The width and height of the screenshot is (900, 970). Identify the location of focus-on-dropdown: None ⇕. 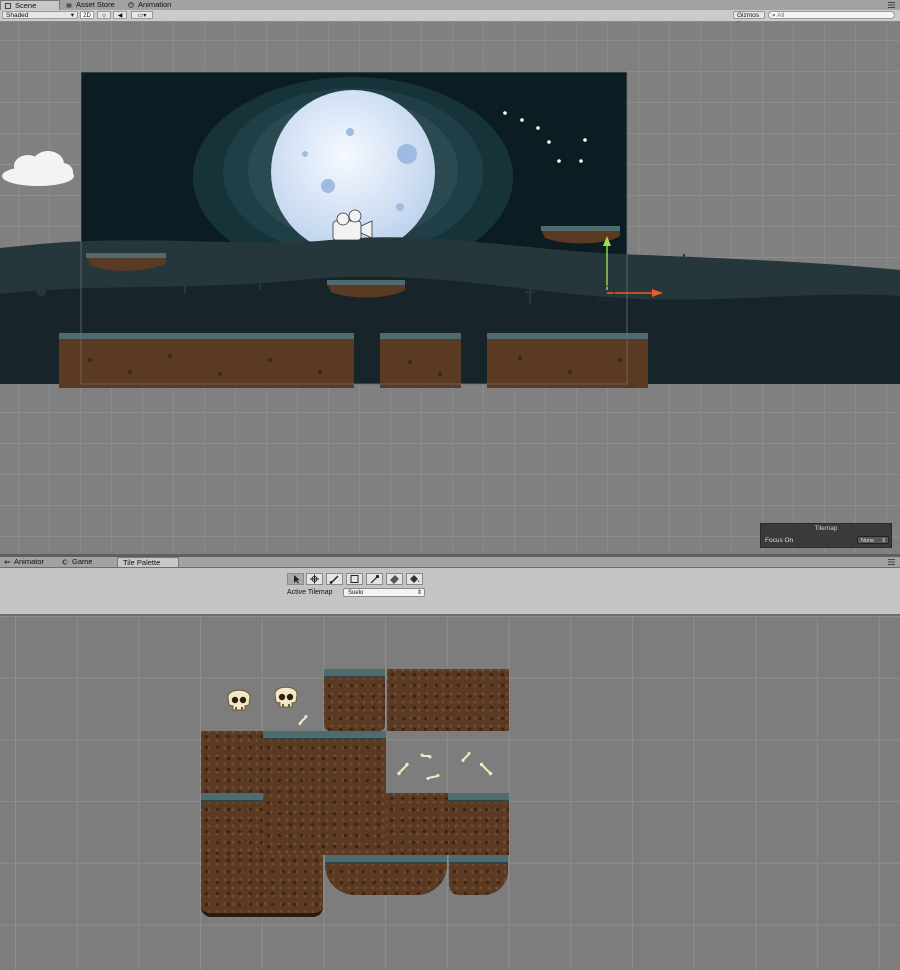
(873, 540).